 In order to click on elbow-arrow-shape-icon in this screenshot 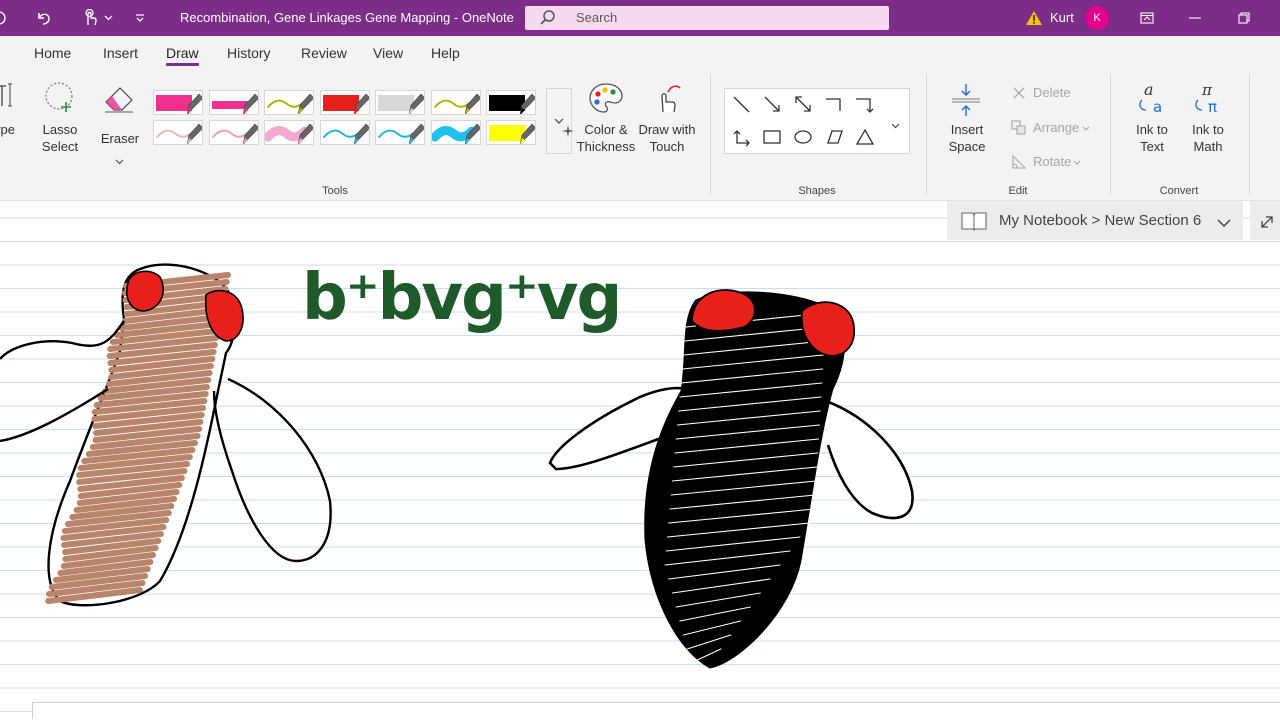, I will do `click(865, 105)`.